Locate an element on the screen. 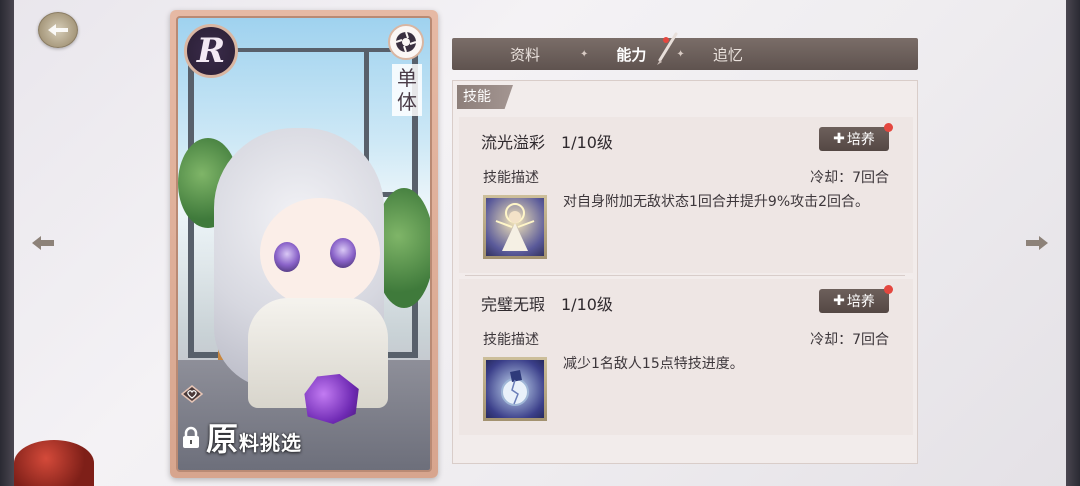  aperture-icon is located at coordinates (406, 42).